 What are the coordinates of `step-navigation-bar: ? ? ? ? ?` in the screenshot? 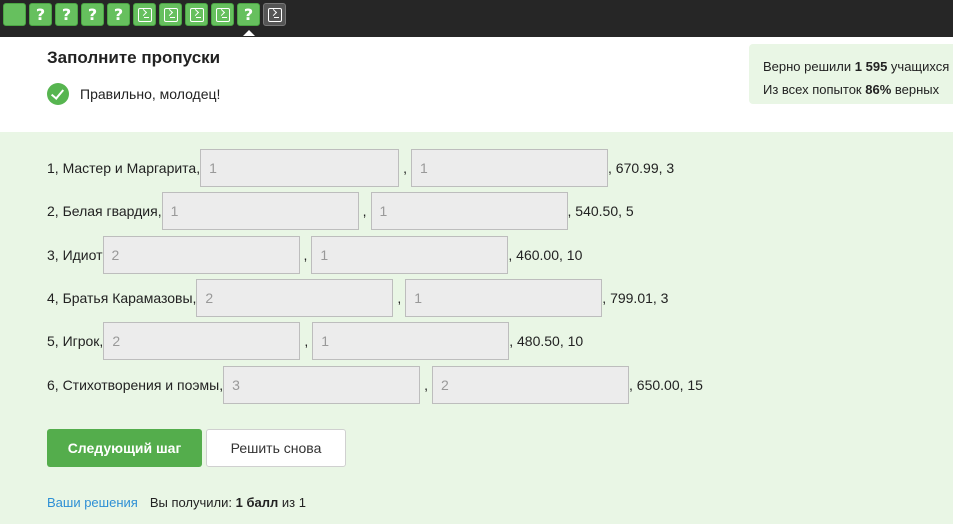 It's located at (476, 18).